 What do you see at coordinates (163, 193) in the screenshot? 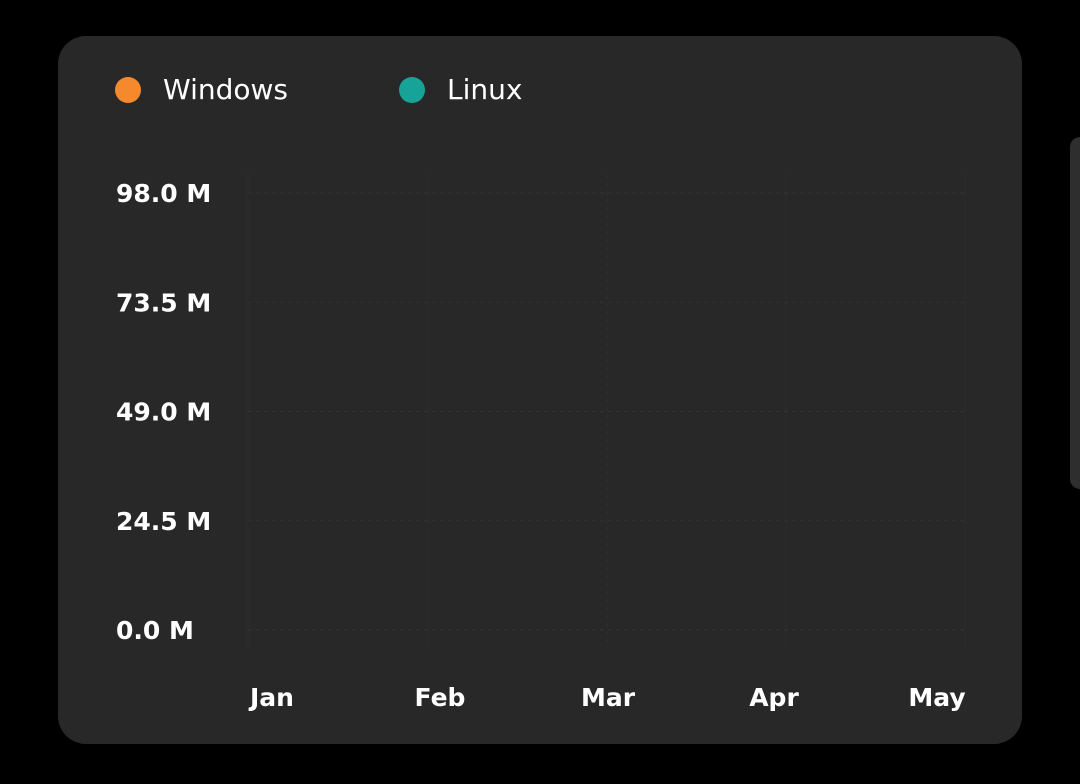
I see `y-tick-label: 98.0 M` at bounding box center [163, 193].